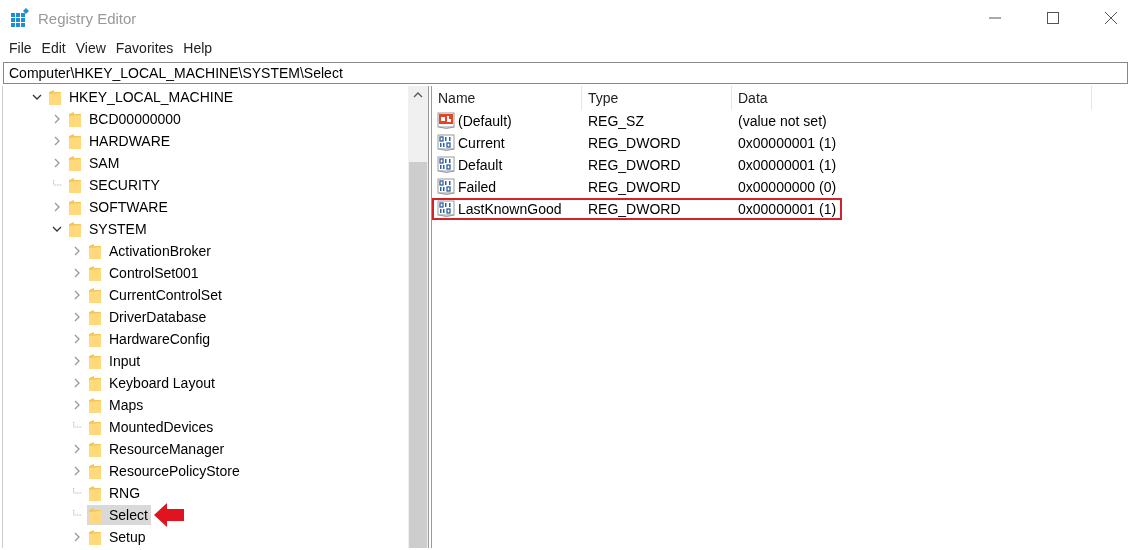 This screenshot has width=1140, height=550. Describe the element at coordinates (120, 141) in the screenshot. I see `tree-item: HARDWARE` at that location.